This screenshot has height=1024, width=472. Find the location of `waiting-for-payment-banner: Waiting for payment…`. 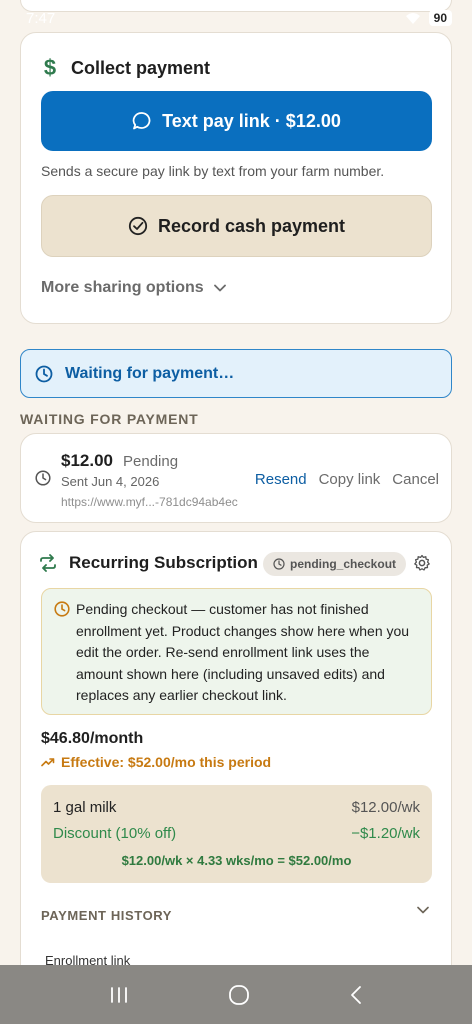

waiting-for-payment-banner: Waiting for payment… is located at coordinates (236, 373).